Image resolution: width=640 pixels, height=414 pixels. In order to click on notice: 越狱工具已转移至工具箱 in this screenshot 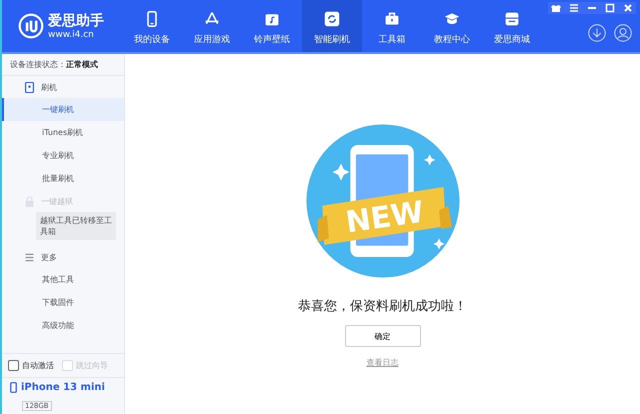, I will do `click(76, 226)`.